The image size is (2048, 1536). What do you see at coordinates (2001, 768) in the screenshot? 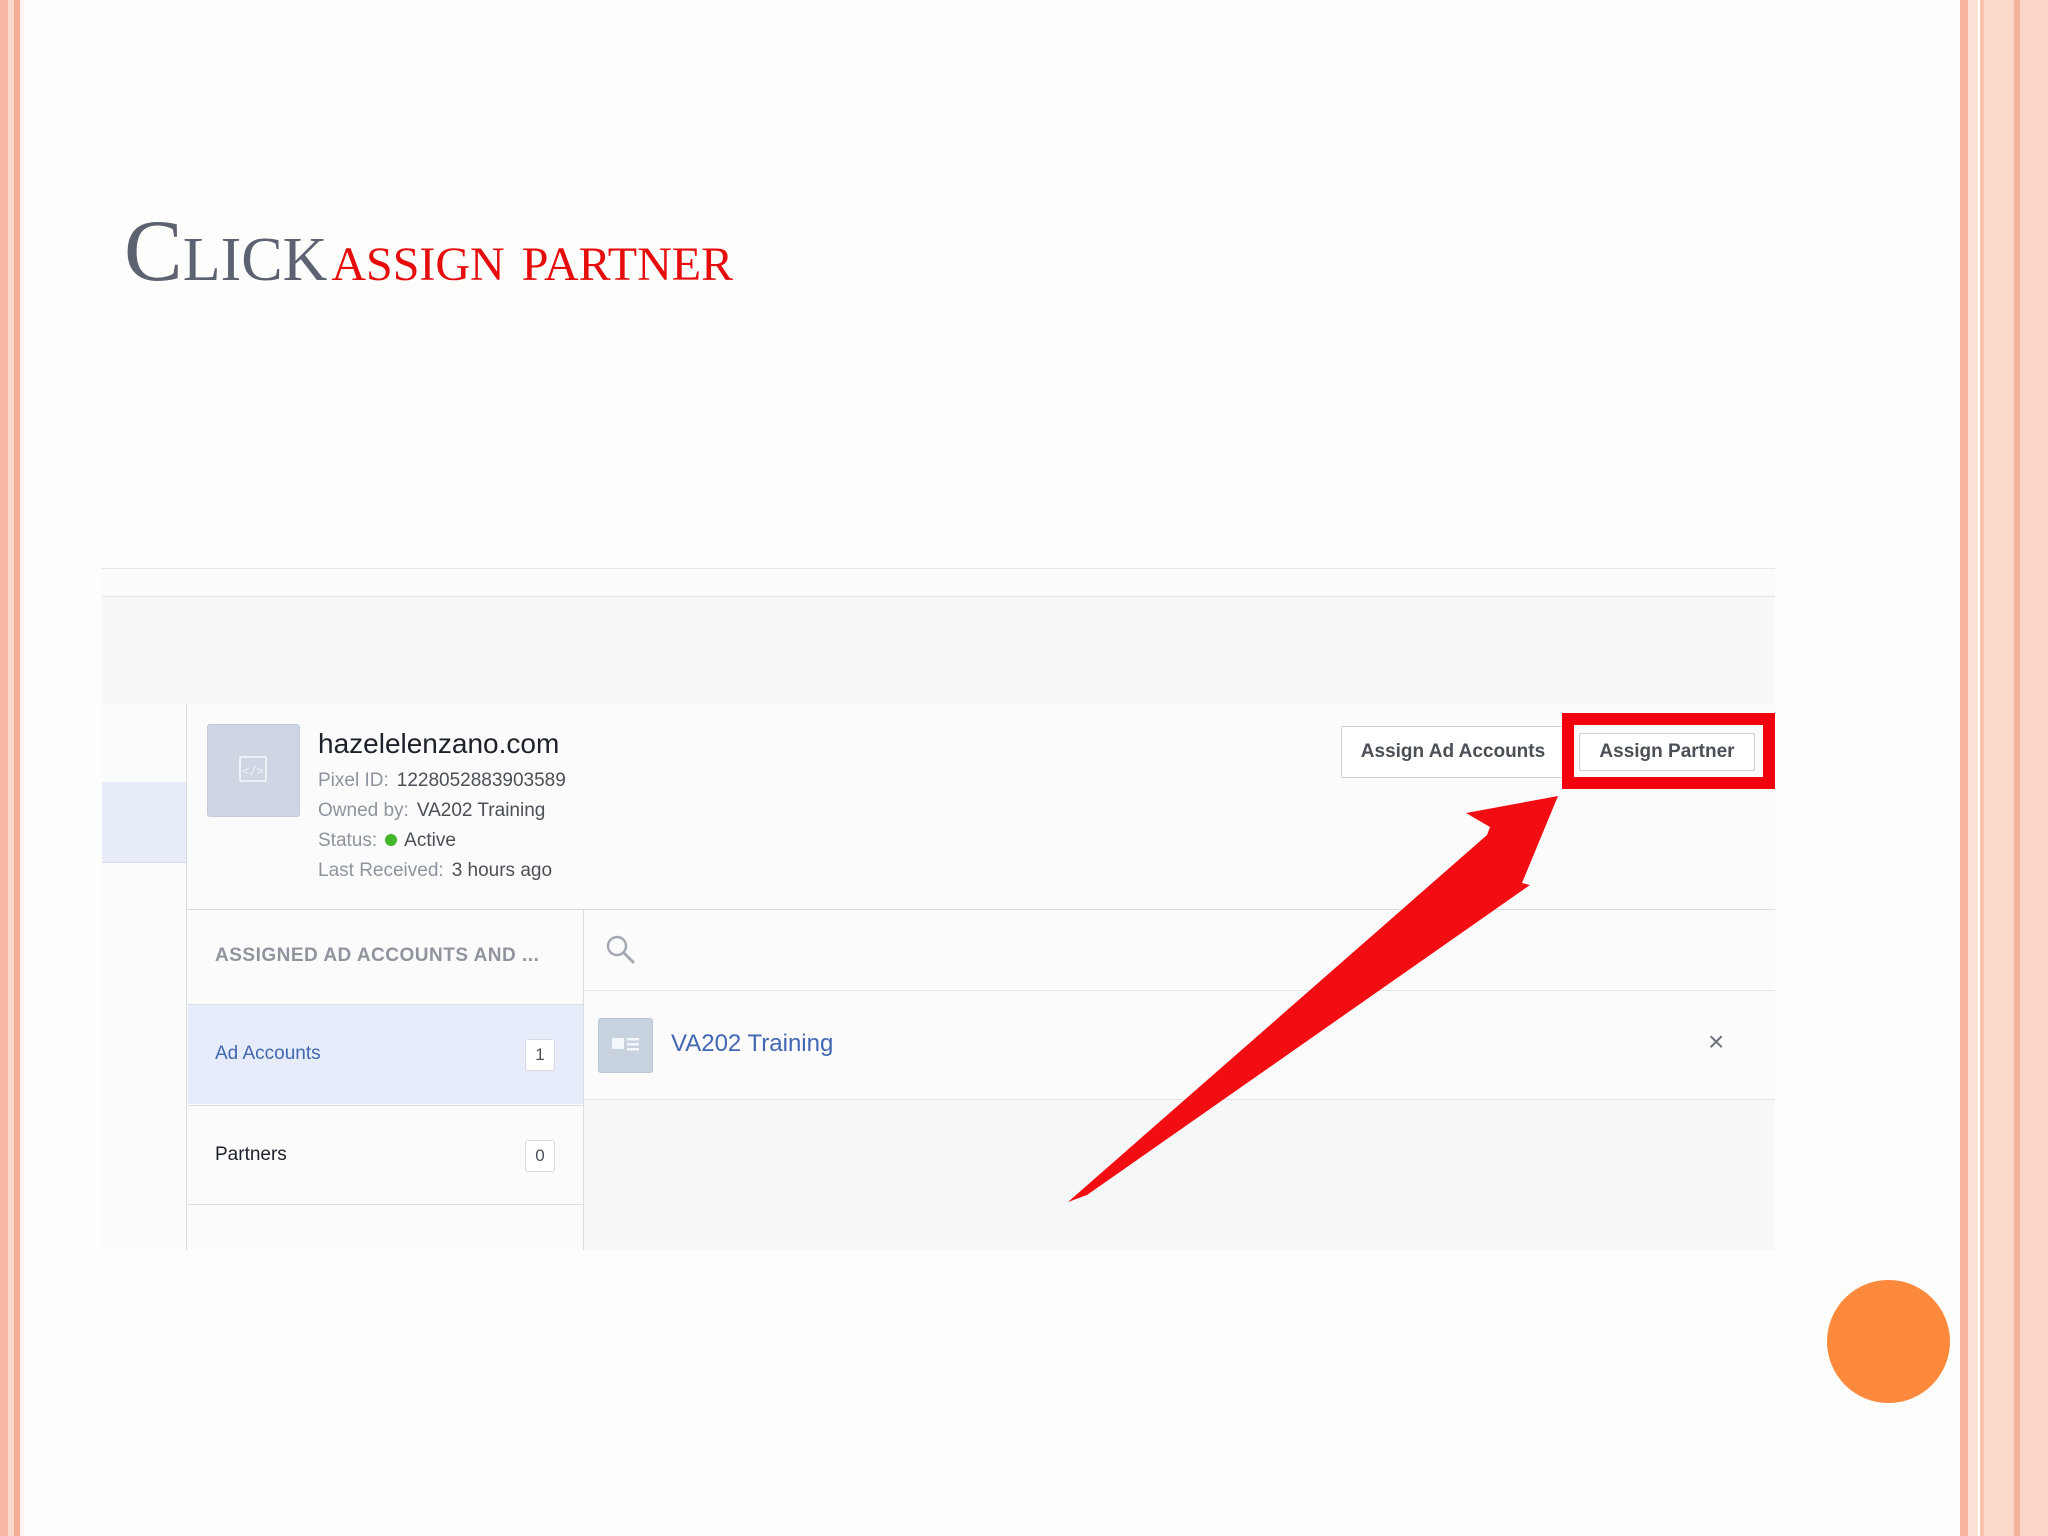
I see `slide-right-border` at bounding box center [2001, 768].